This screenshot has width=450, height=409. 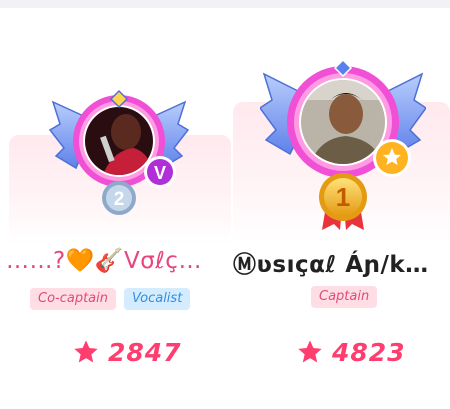 I want to click on role-tag: Co-captain, so click(x=73, y=299).